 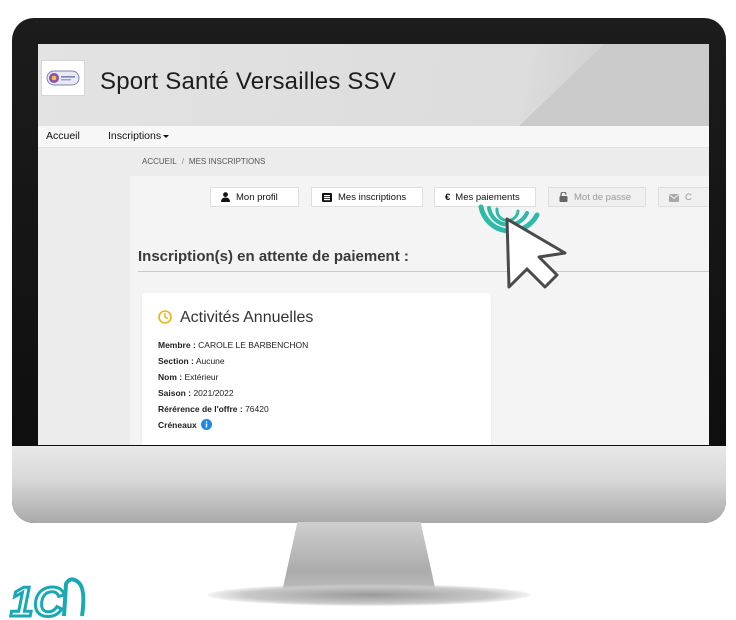 I want to click on breadcrumb-home: ACCUEIL, so click(x=159, y=161).